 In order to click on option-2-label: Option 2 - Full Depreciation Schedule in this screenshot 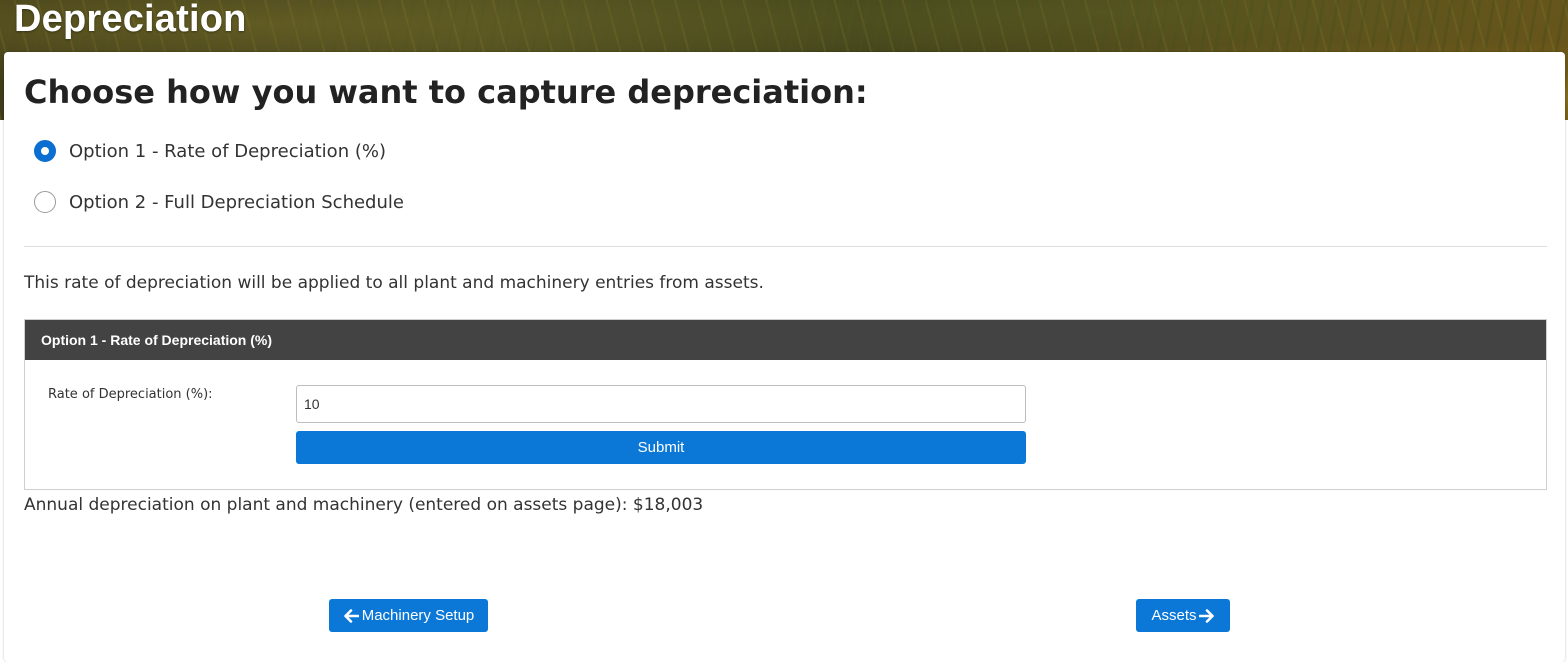, I will do `click(236, 202)`.